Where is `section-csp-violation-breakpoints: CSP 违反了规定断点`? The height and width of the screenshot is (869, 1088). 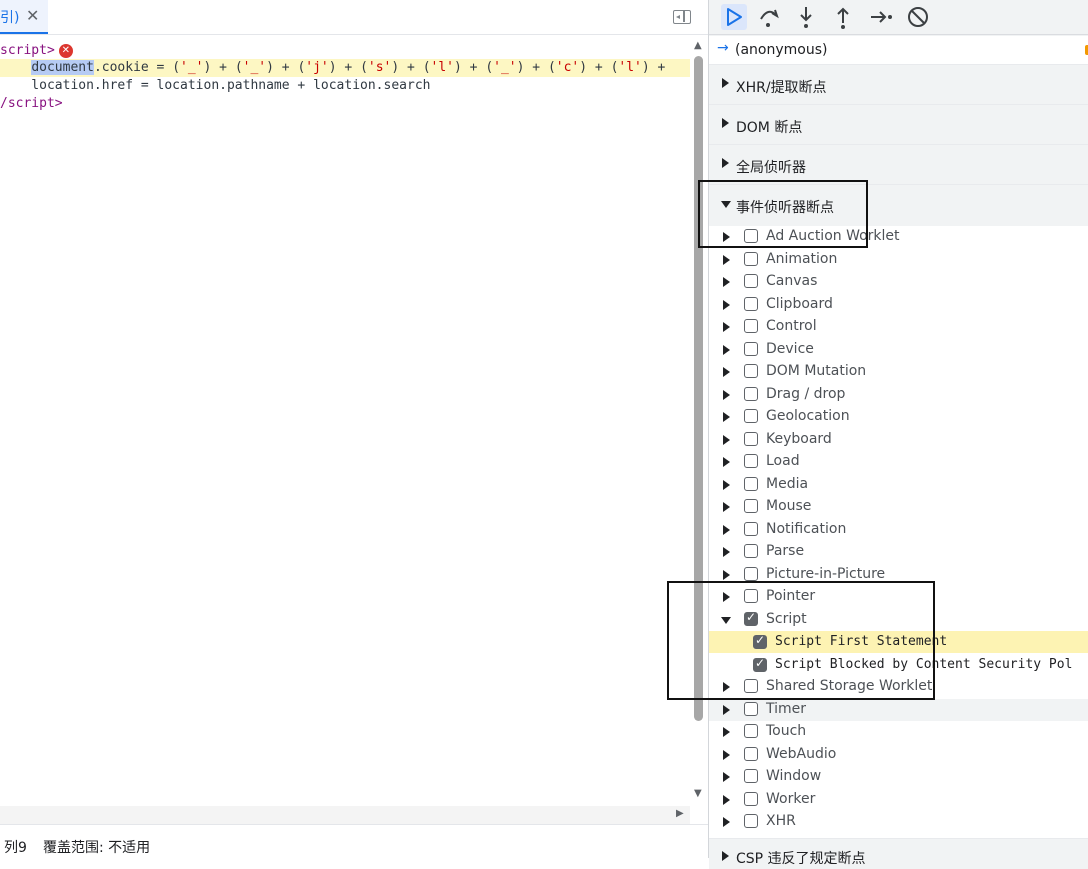 section-csp-violation-breakpoints: CSP 违反了规定断点 is located at coordinates (898, 853).